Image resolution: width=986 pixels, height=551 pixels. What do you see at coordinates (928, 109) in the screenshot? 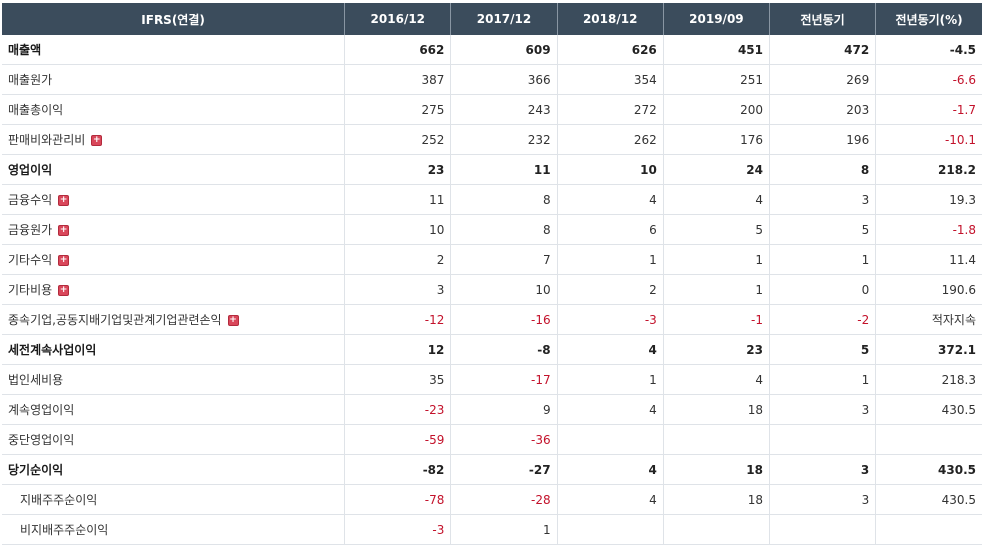
I see `value-cell: -1.7` at bounding box center [928, 109].